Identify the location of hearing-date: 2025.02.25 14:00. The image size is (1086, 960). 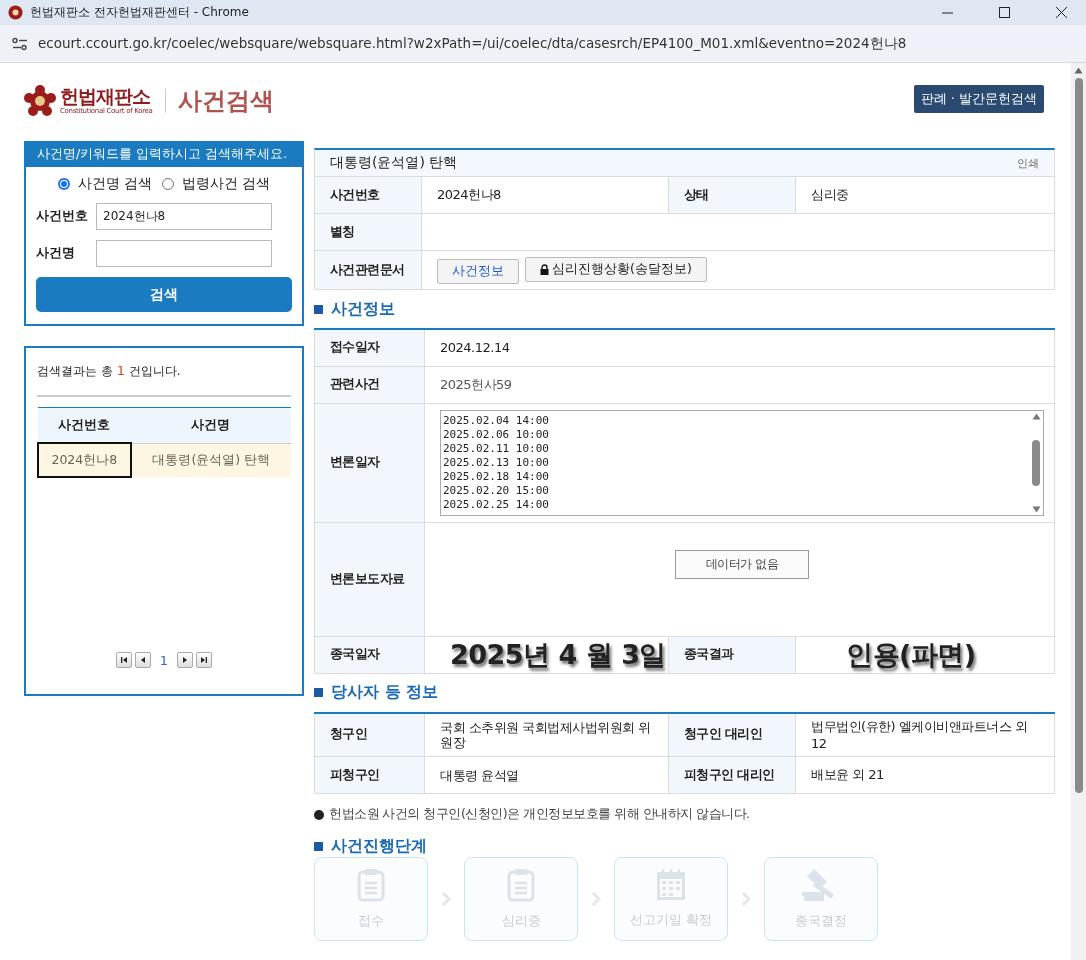
(496, 504).